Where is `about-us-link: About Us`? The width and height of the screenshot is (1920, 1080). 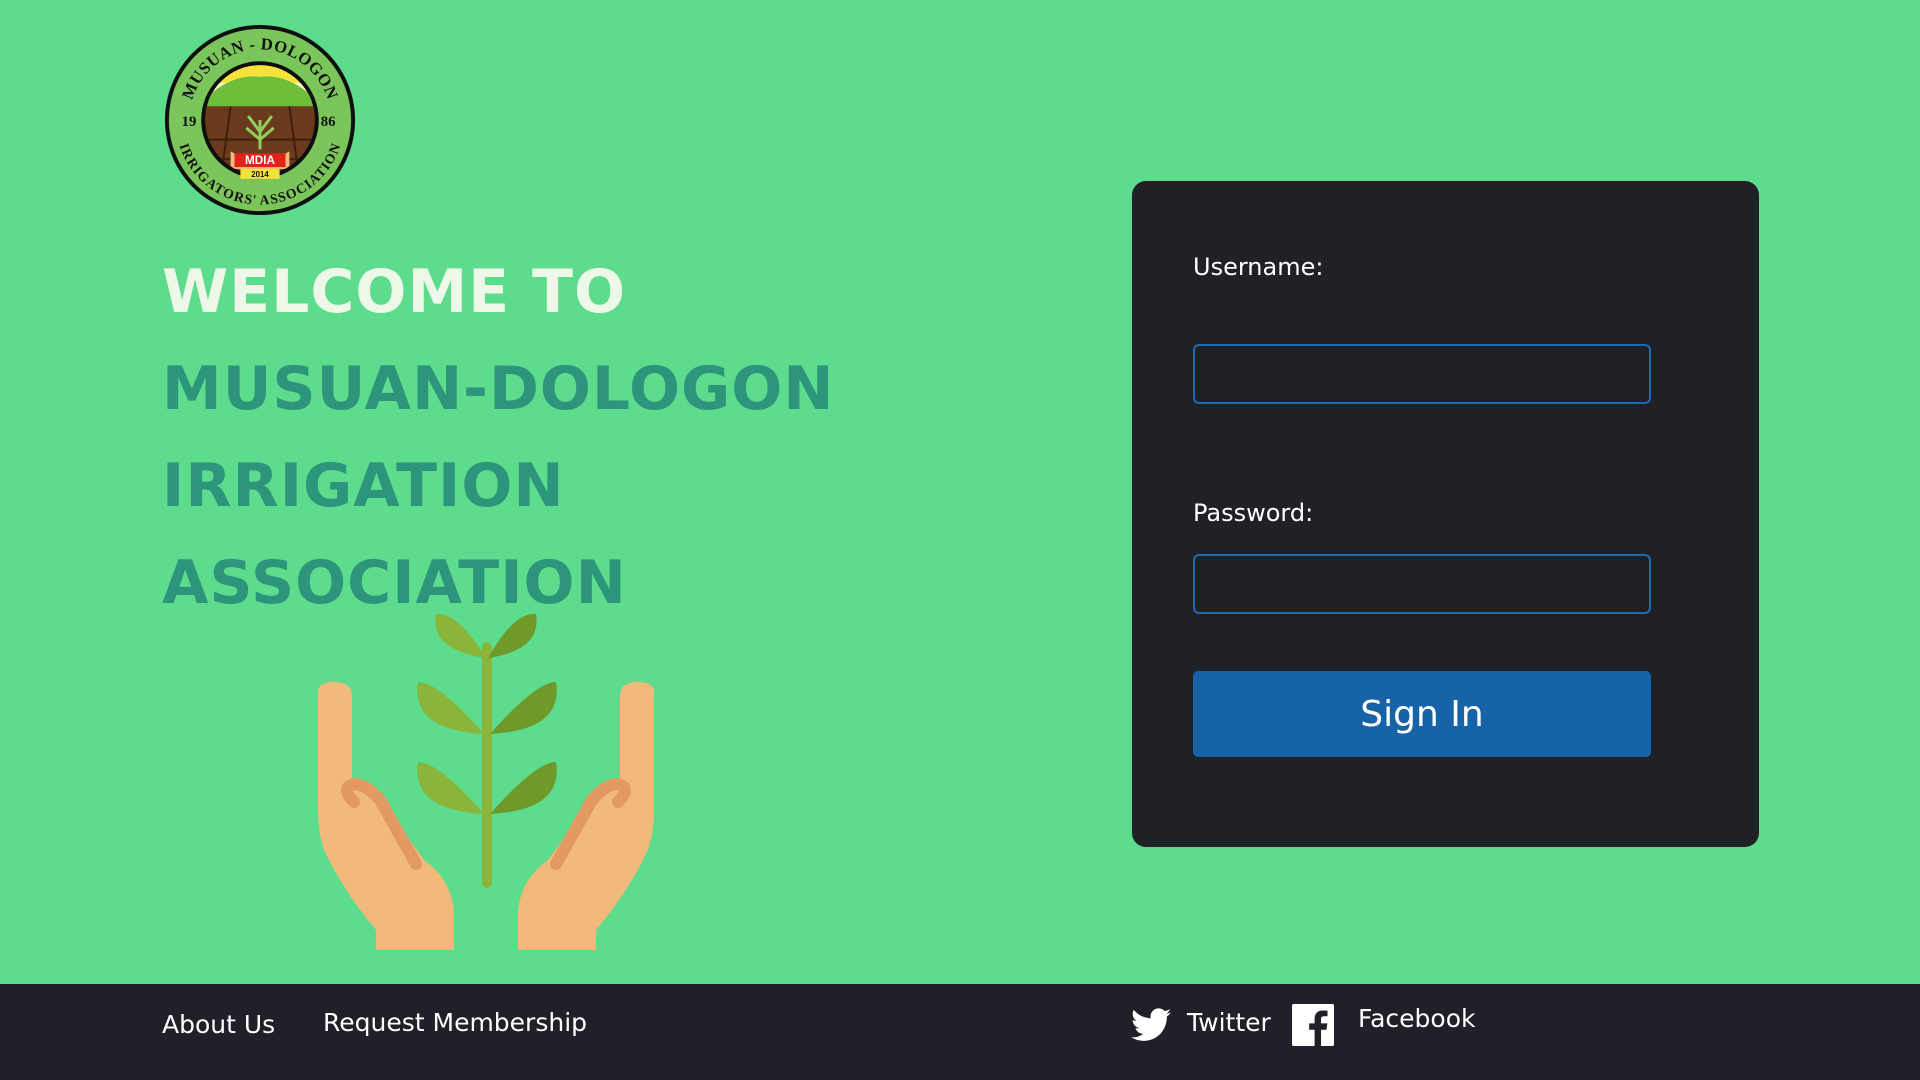
about-us-link: About Us is located at coordinates (218, 1024).